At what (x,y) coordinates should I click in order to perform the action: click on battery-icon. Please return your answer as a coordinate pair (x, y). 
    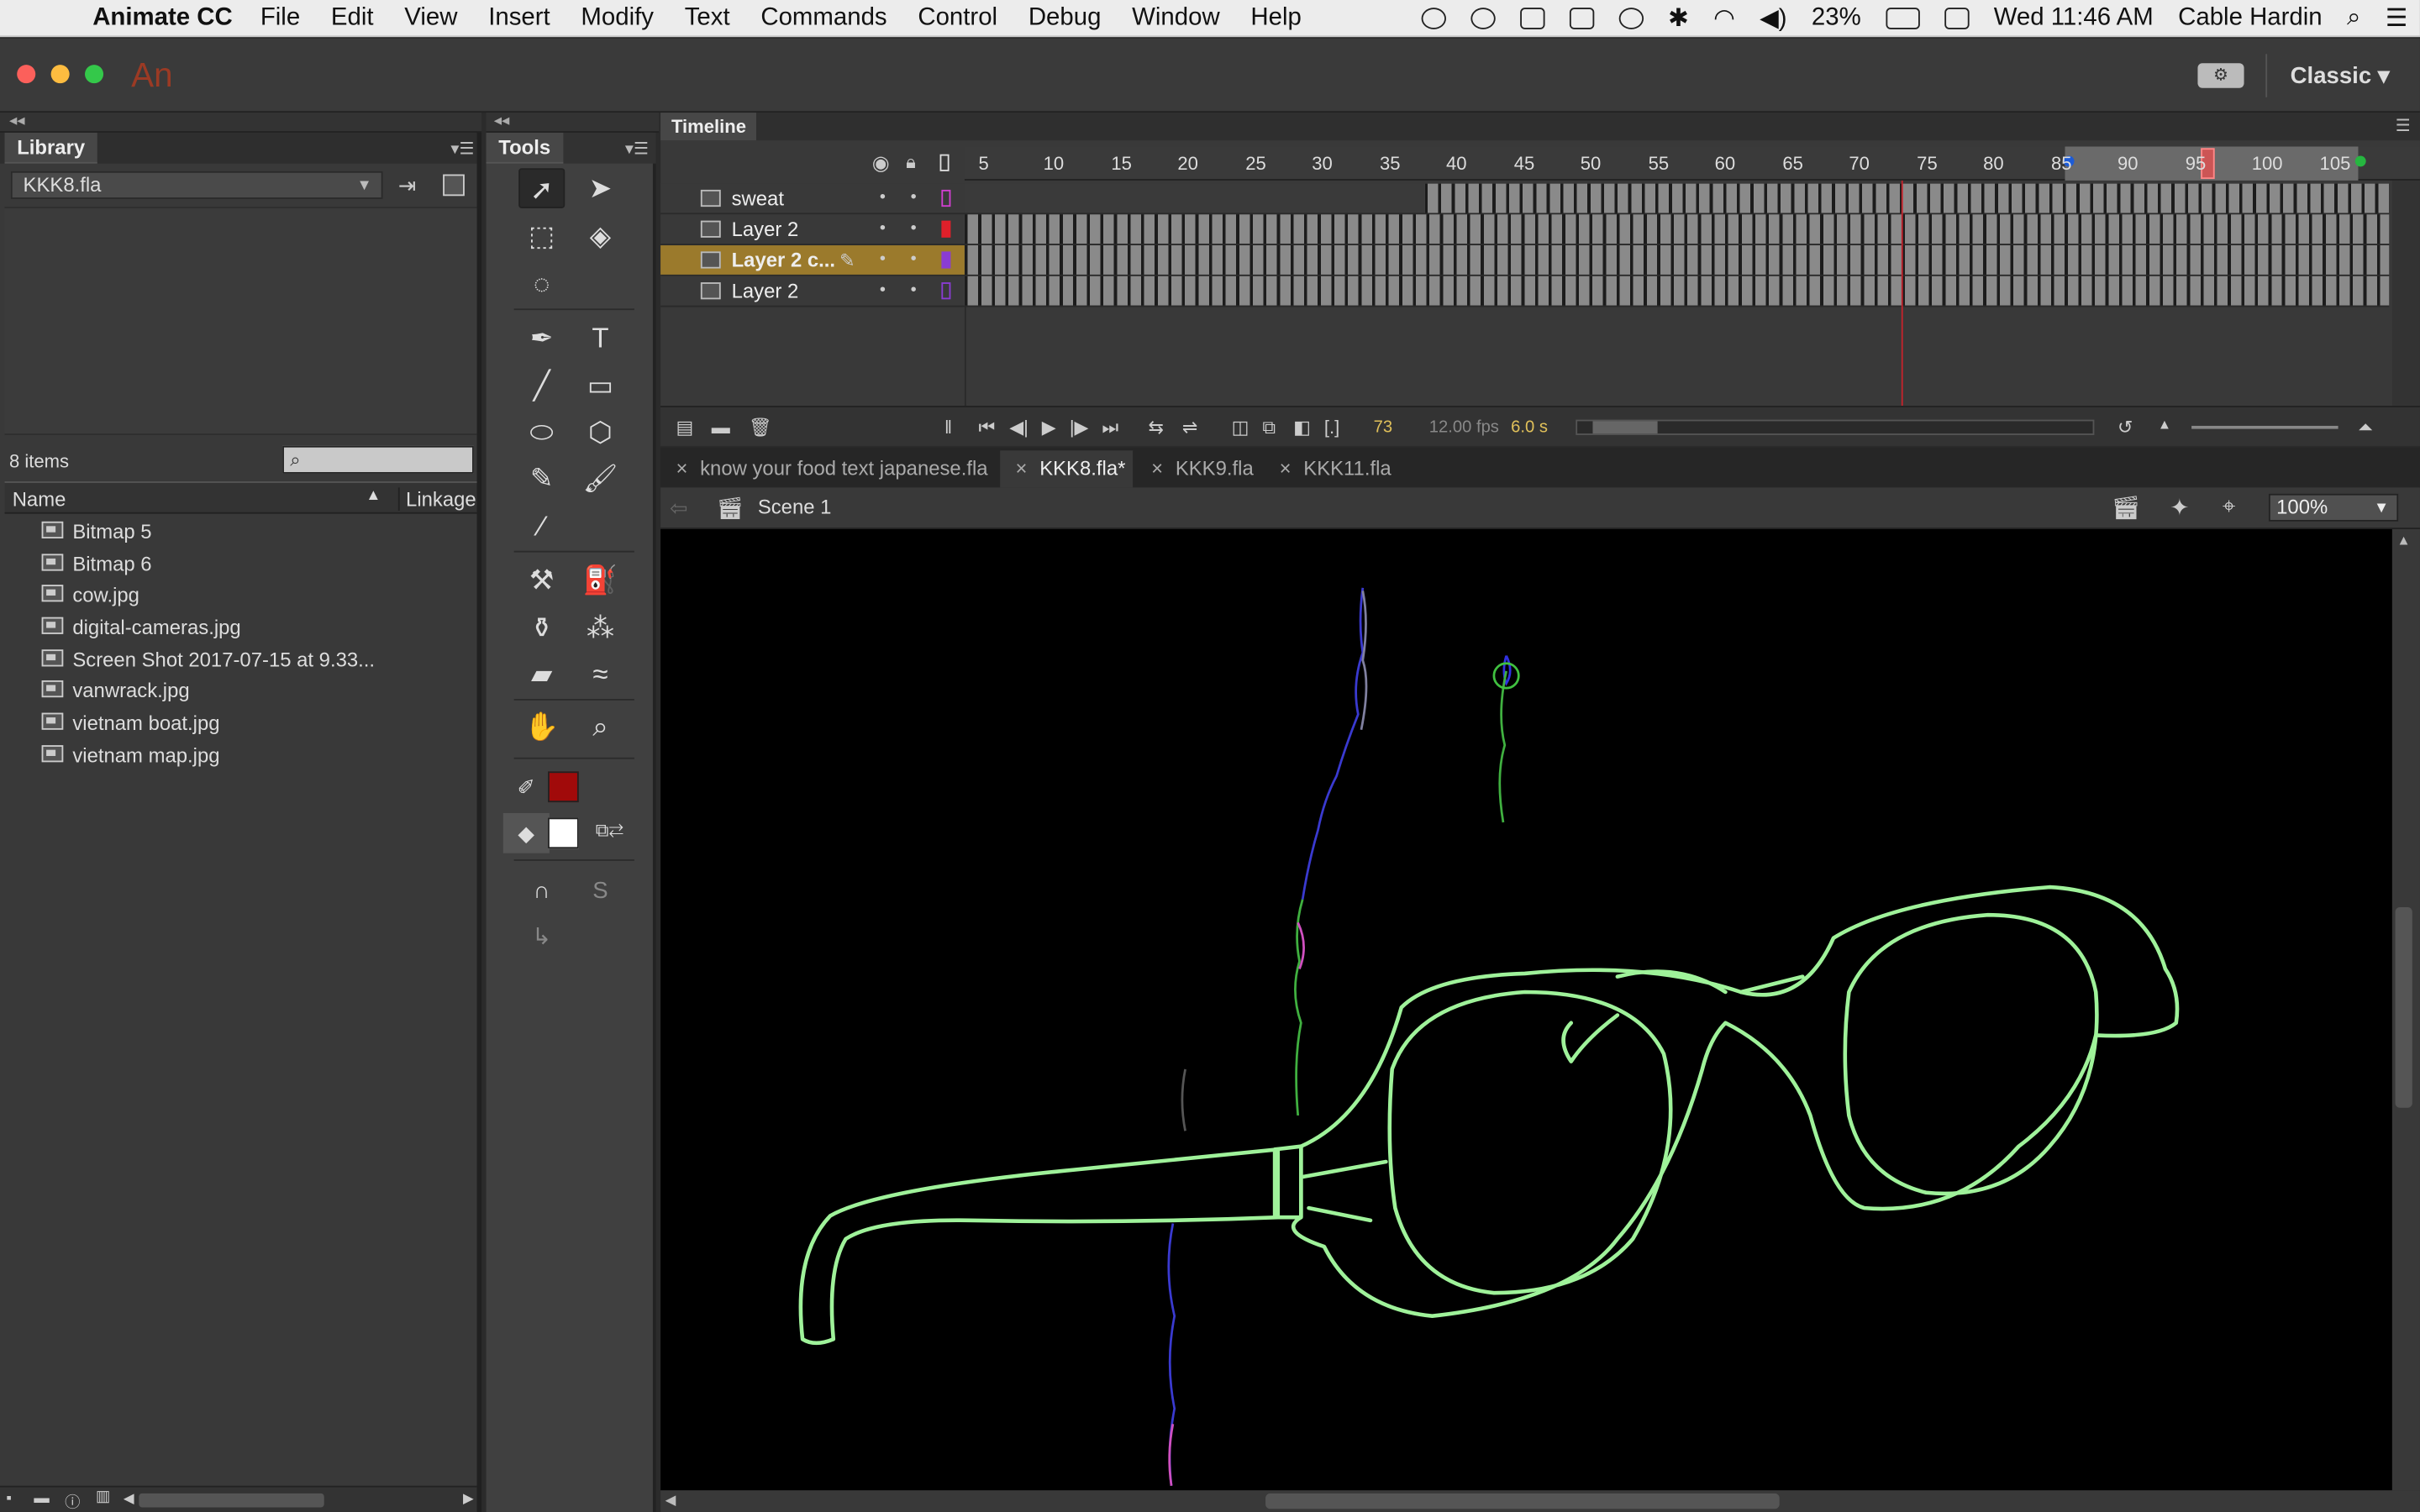
    Looking at the image, I should click on (1903, 18).